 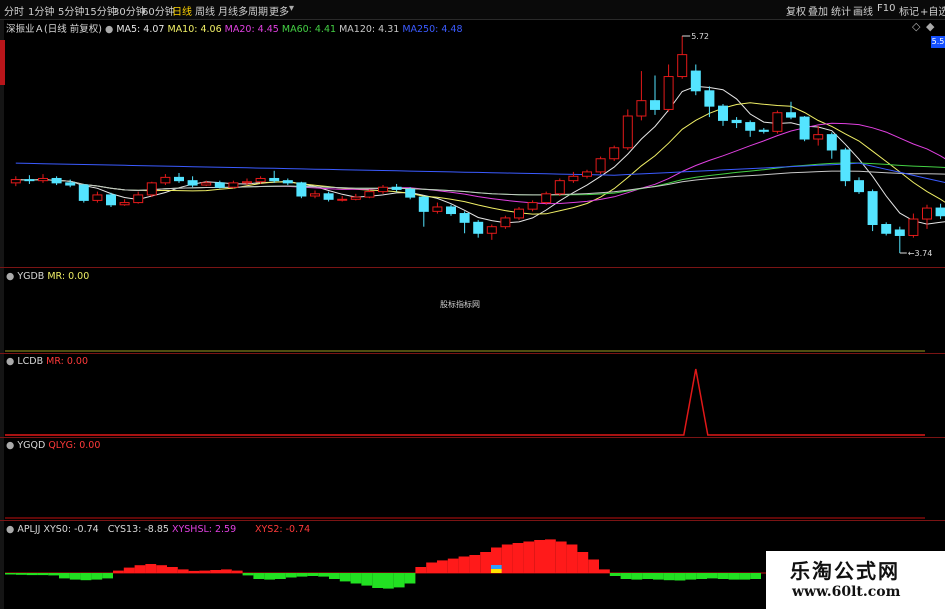 I want to click on high-label: 5.72, so click(x=700, y=36).